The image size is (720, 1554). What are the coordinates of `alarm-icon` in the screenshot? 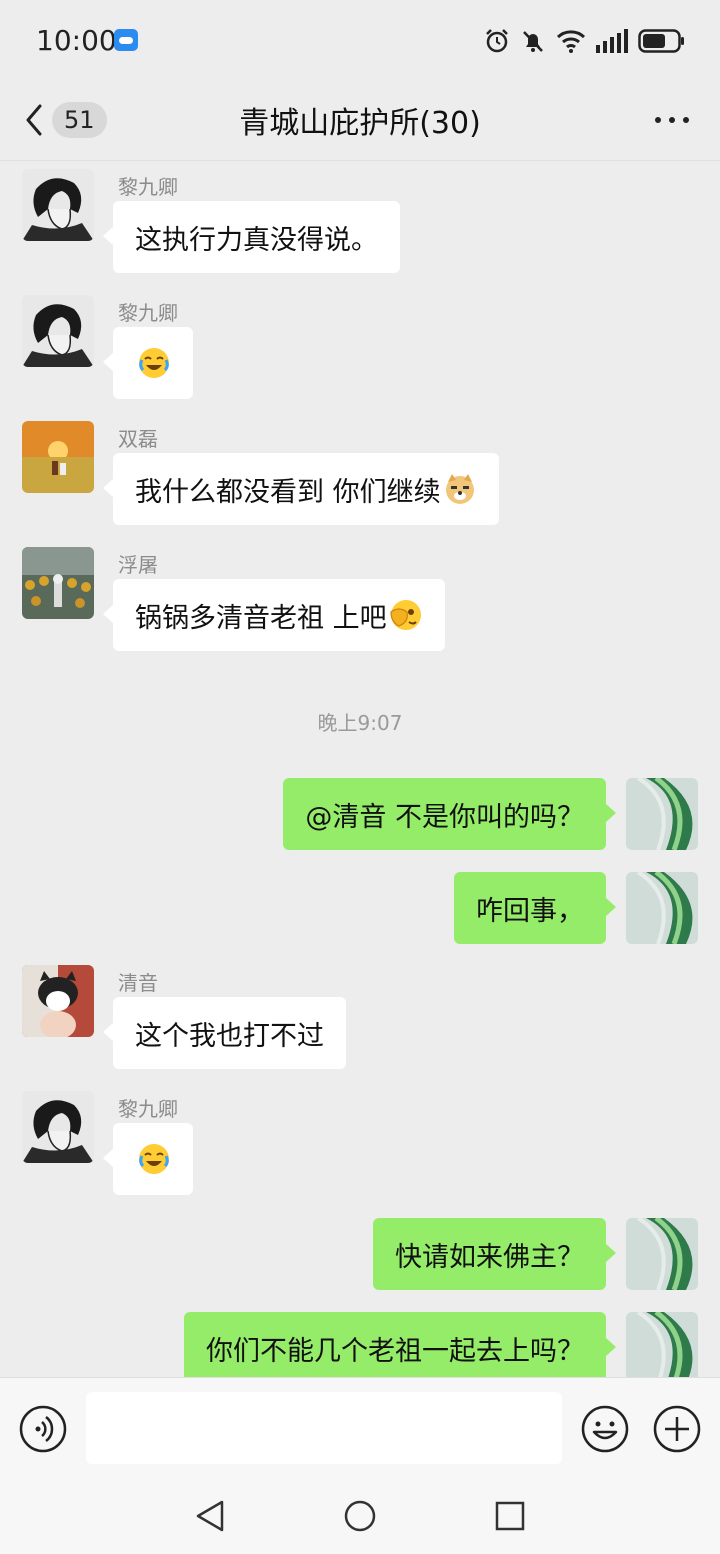 It's located at (497, 41).